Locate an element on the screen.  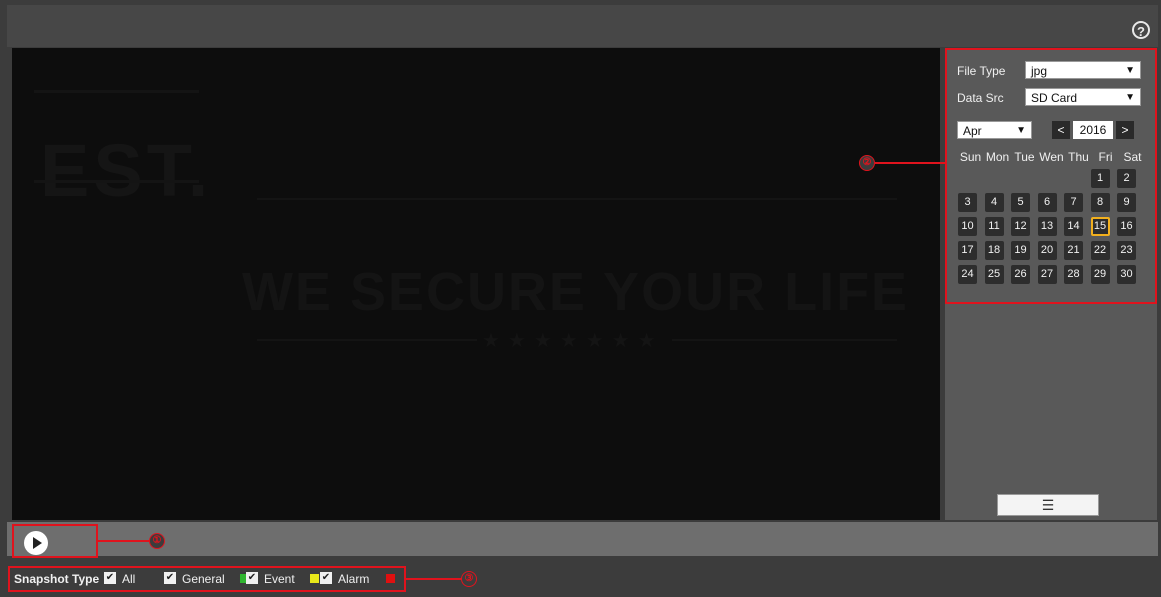
file-list-button: ☰ is located at coordinates (1048, 505).